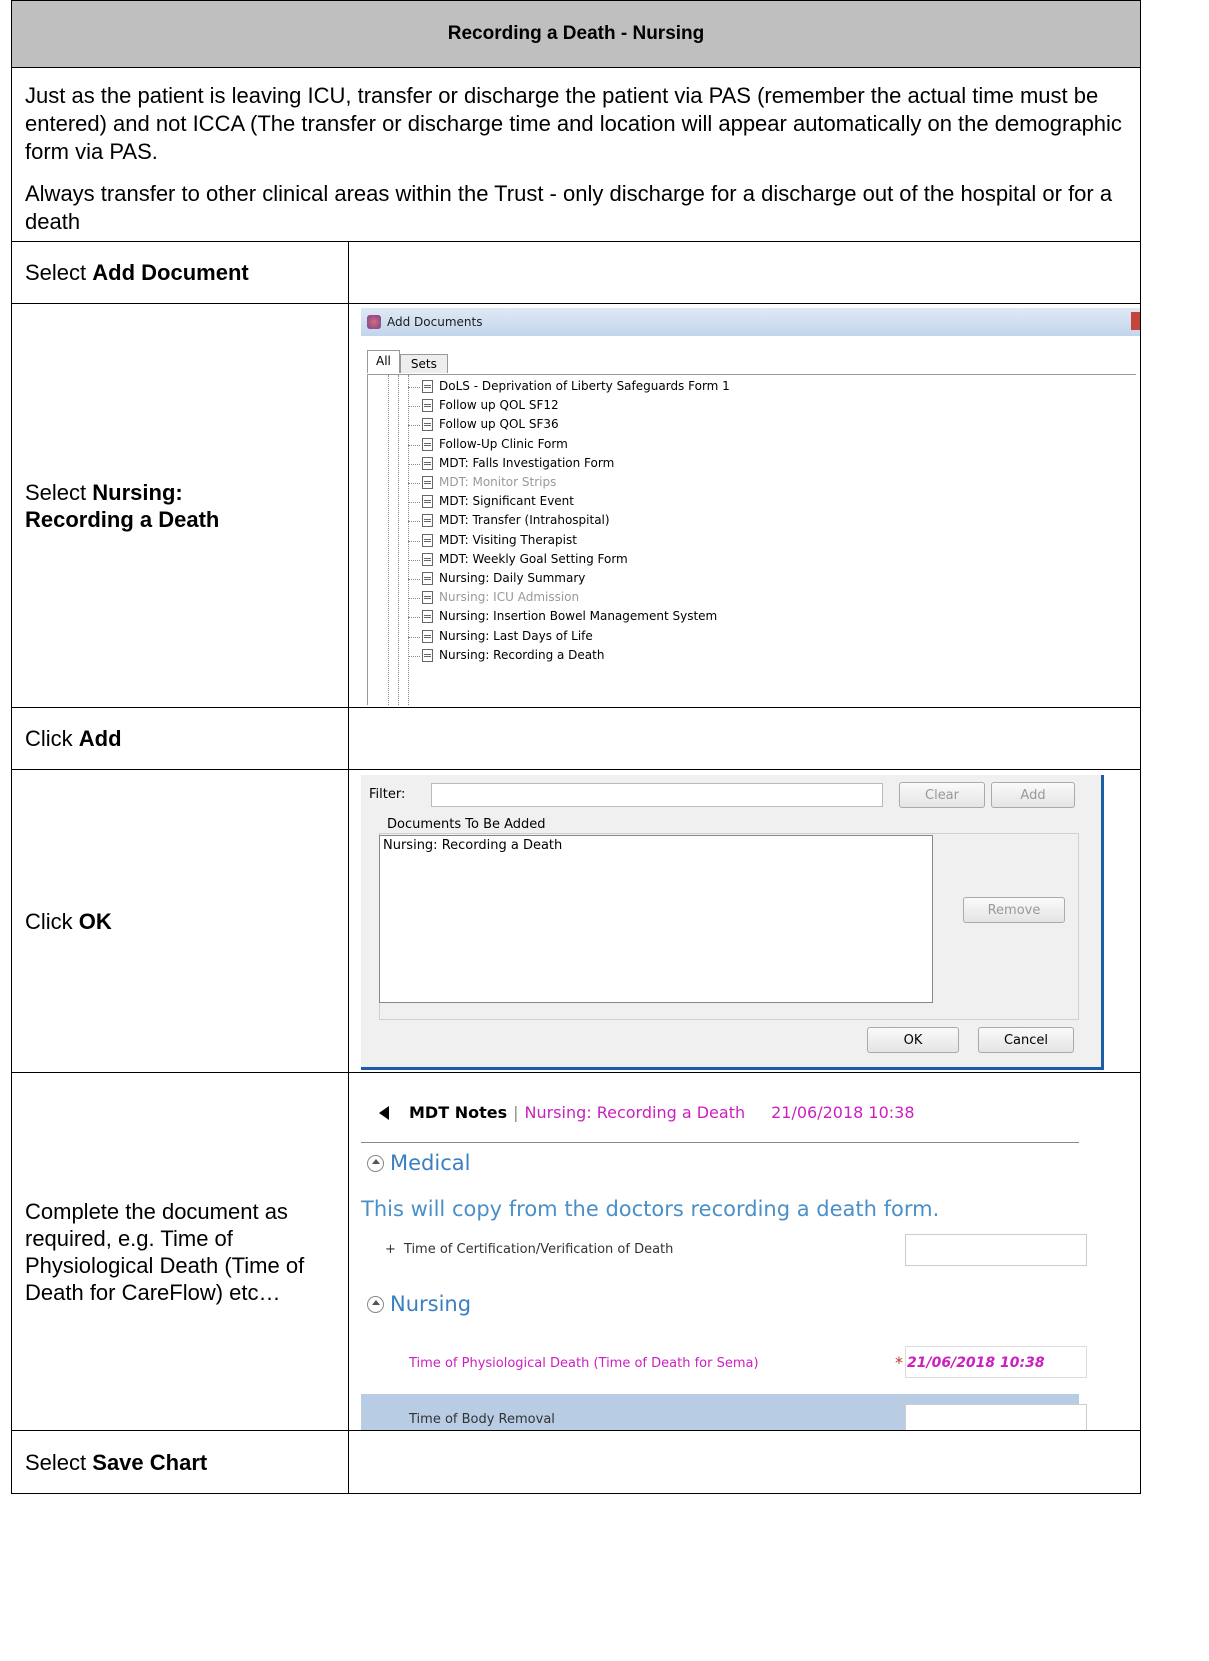 The width and height of the screenshot is (1209, 1661). What do you see at coordinates (419, 1304) in the screenshot?
I see `nursing-section-header: Nursing` at bounding box center [419, 1304].